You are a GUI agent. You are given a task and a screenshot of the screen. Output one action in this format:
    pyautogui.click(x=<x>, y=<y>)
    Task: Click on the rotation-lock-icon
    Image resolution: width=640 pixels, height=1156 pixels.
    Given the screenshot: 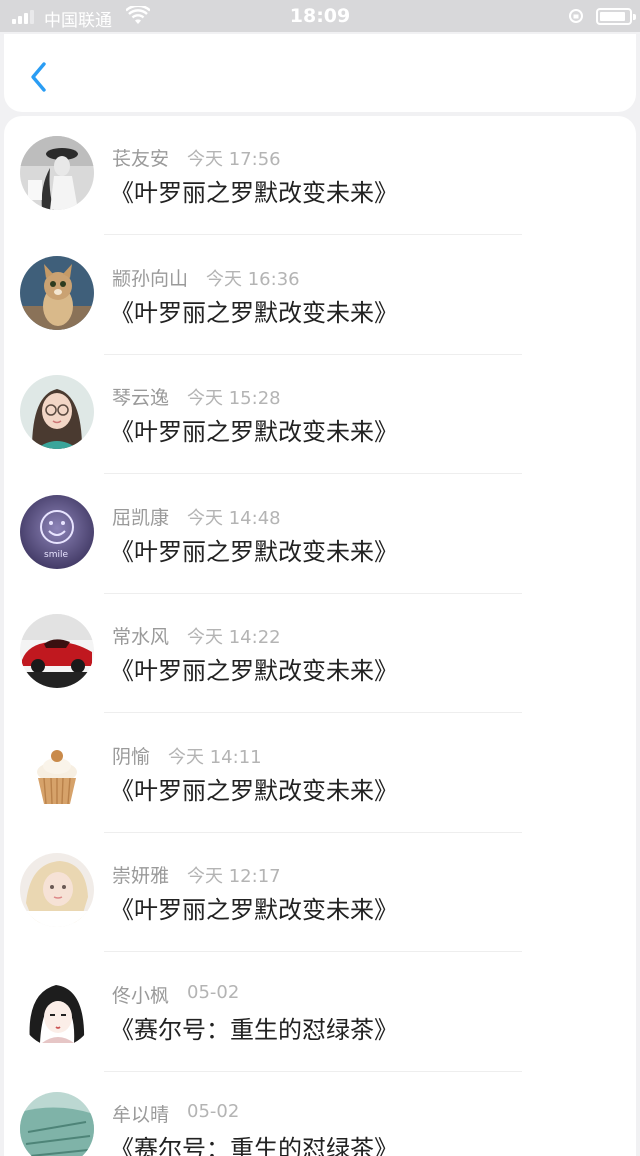 What is the action you would take?
    pyautogui.click(x=576, y=16)
    